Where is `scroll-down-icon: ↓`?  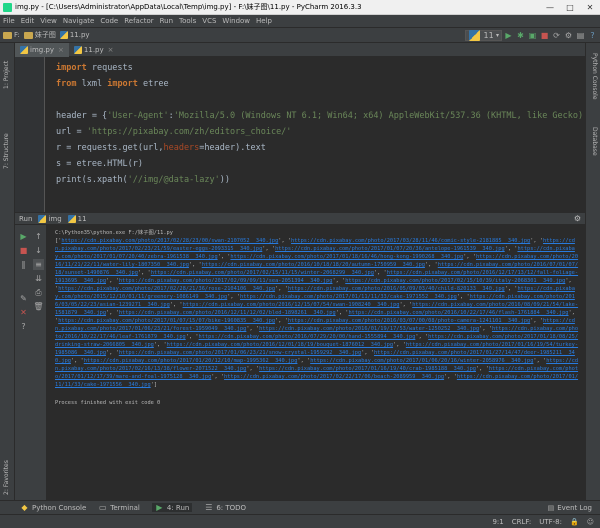
scroll-down-icon: ↓ is located at coordinates (38, 250).